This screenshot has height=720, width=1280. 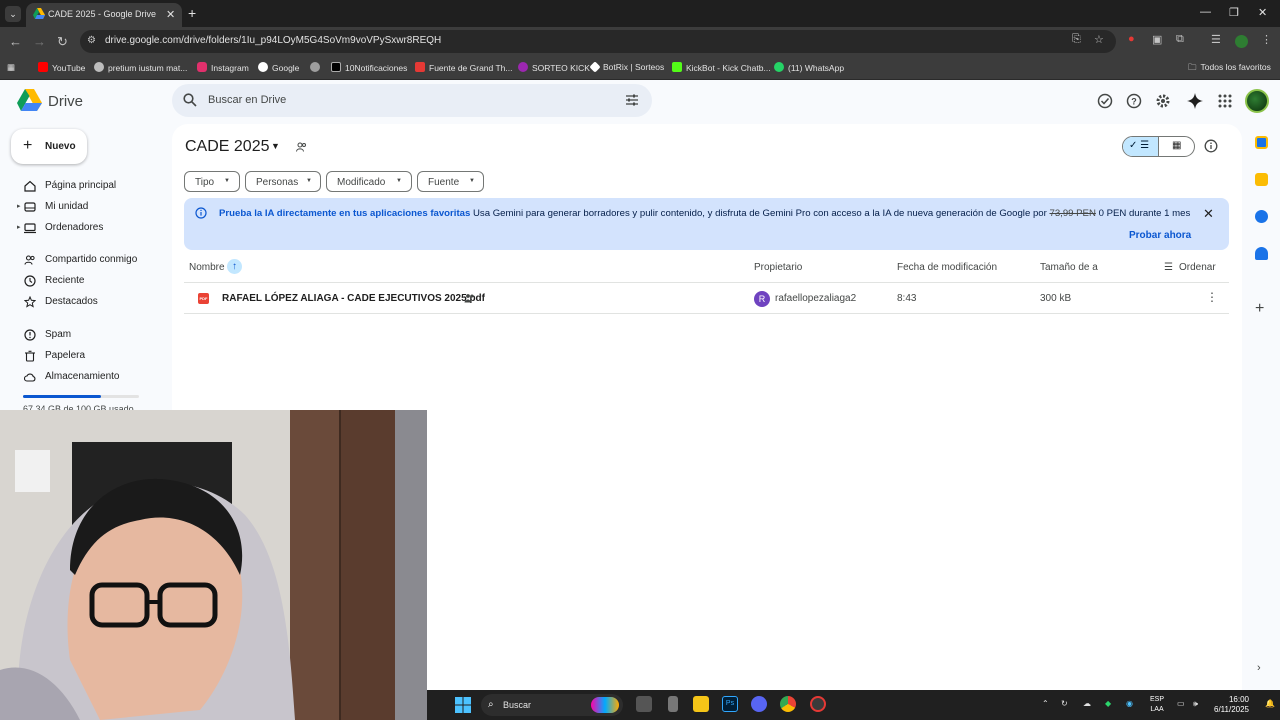 I want to click on extension-icon: ▣, so click(x=1157, y=39).